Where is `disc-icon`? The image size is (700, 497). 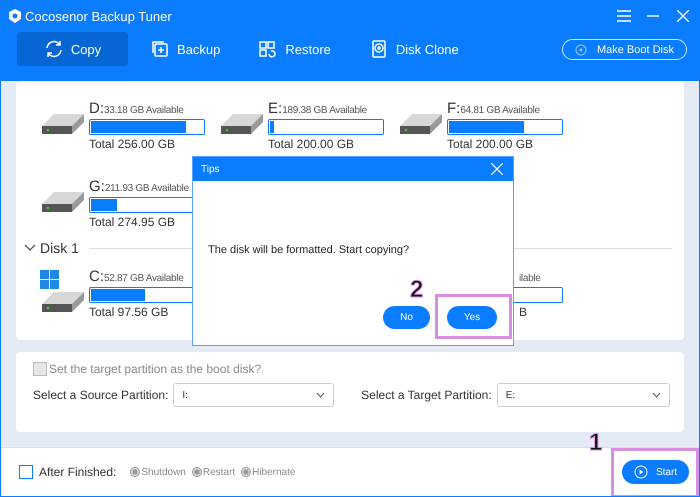
disc-icon is located at coordinates (580, 50).